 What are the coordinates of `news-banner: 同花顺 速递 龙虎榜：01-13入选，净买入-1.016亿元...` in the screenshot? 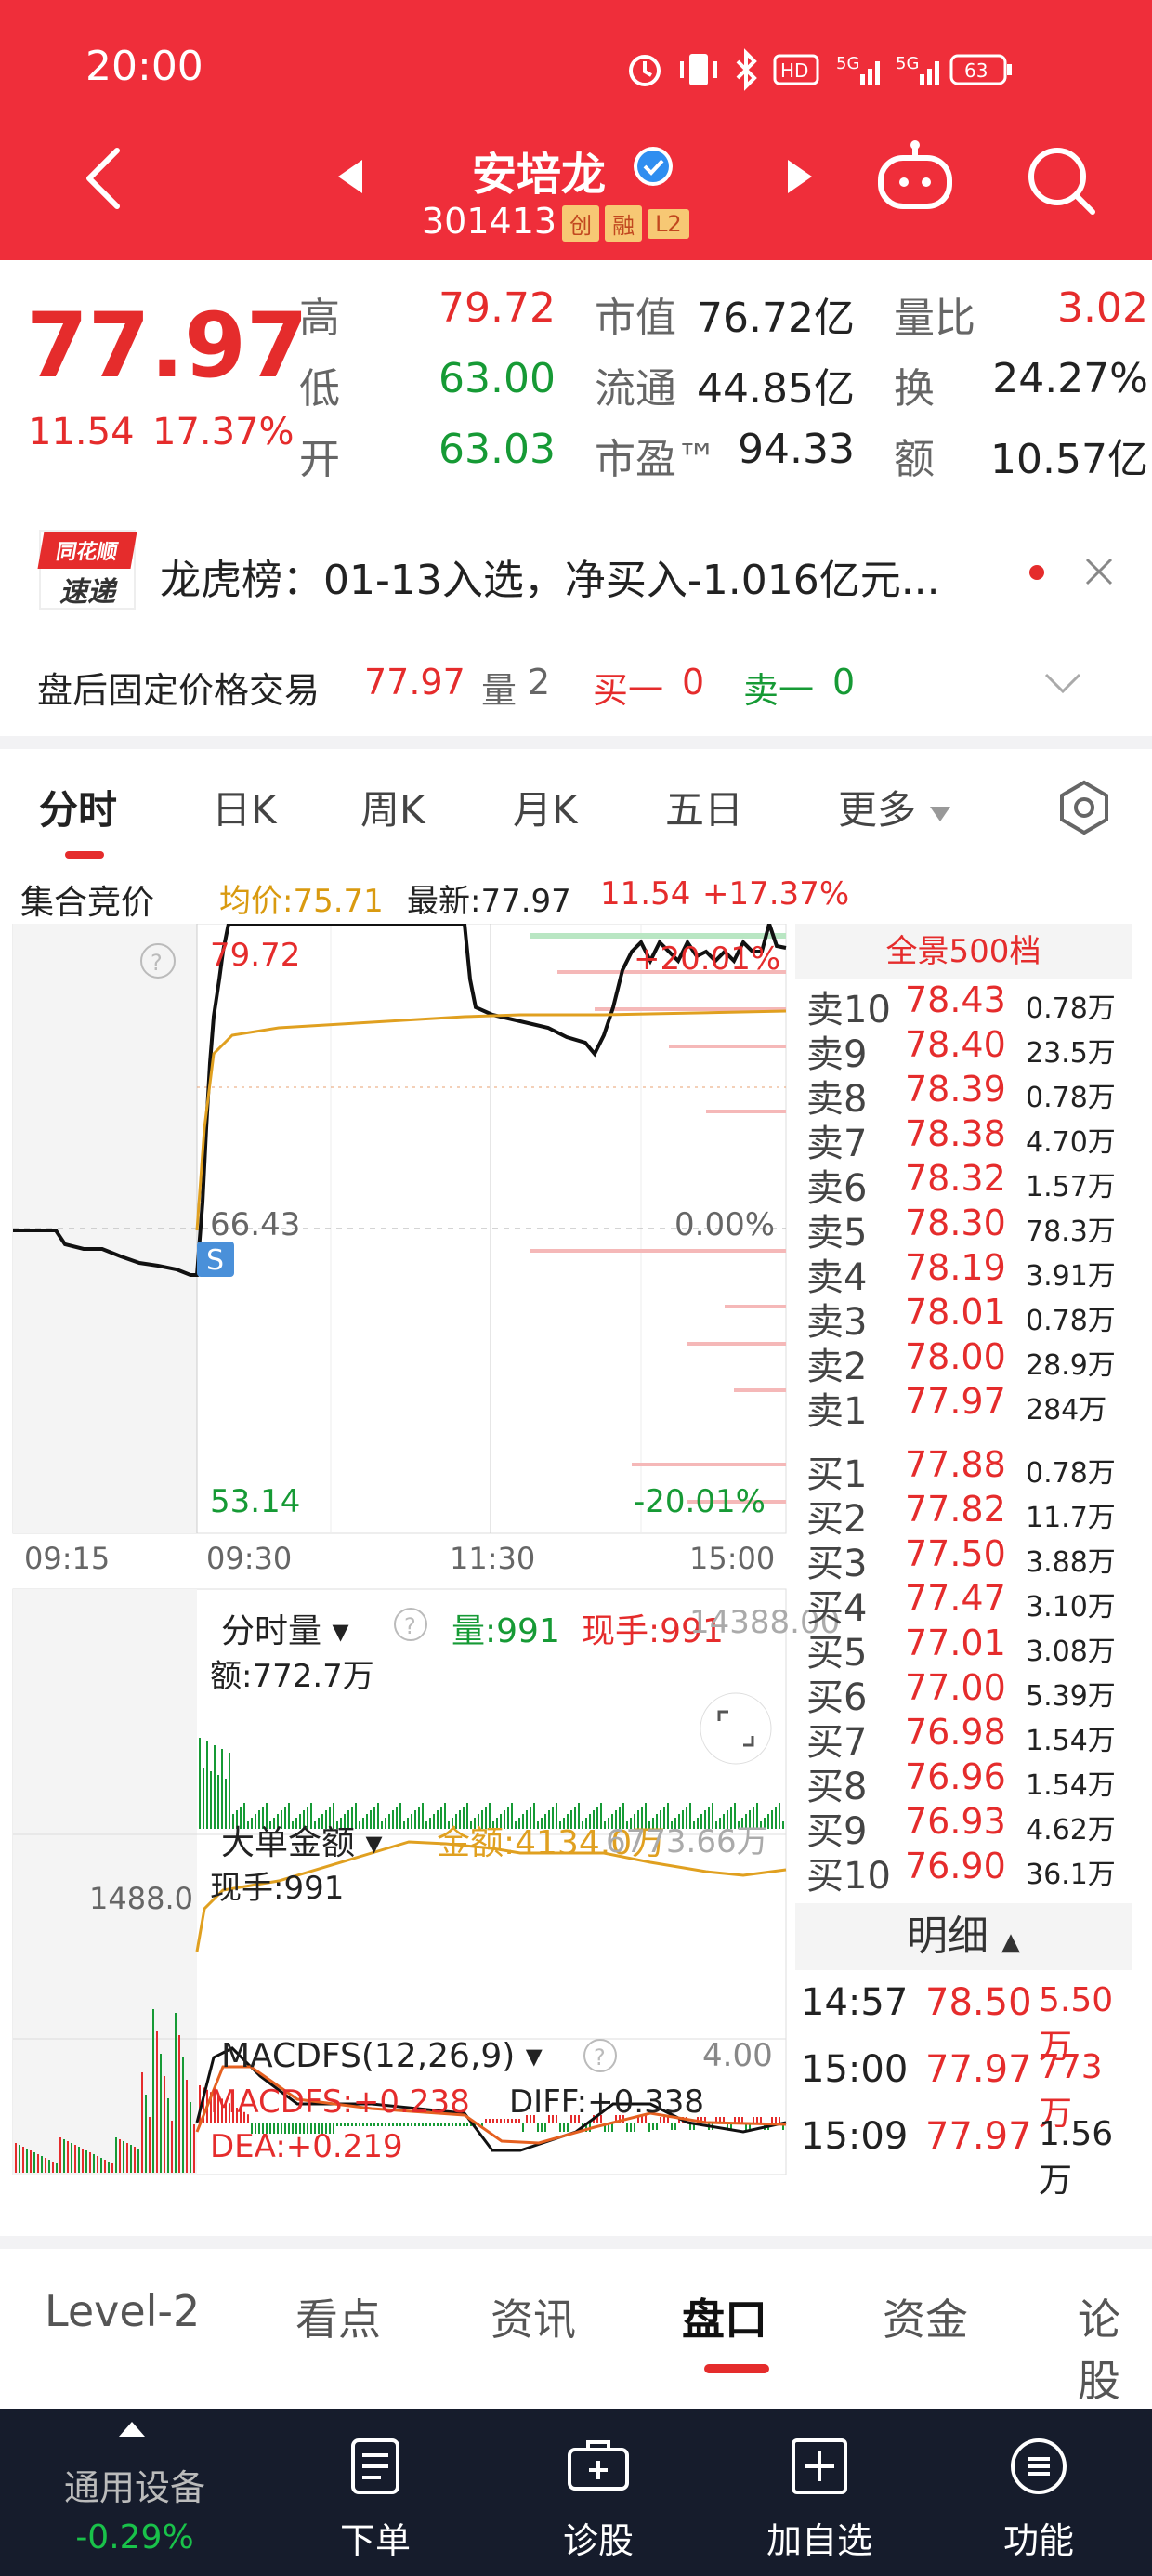 It's located at (576, 571).